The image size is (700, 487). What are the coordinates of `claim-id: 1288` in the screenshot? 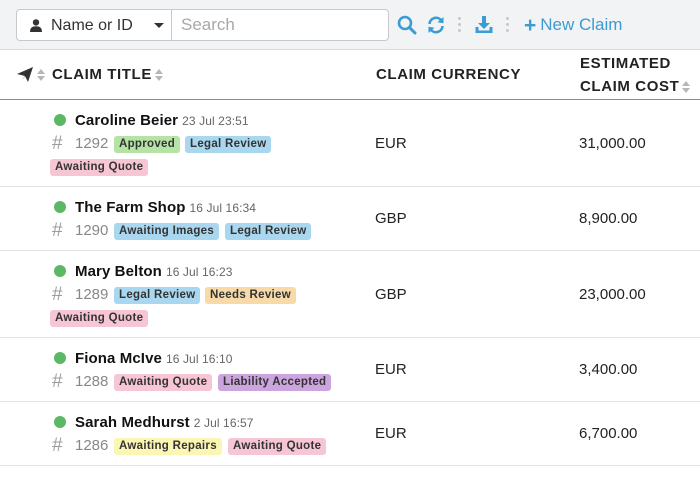 It's located at (92, 381).